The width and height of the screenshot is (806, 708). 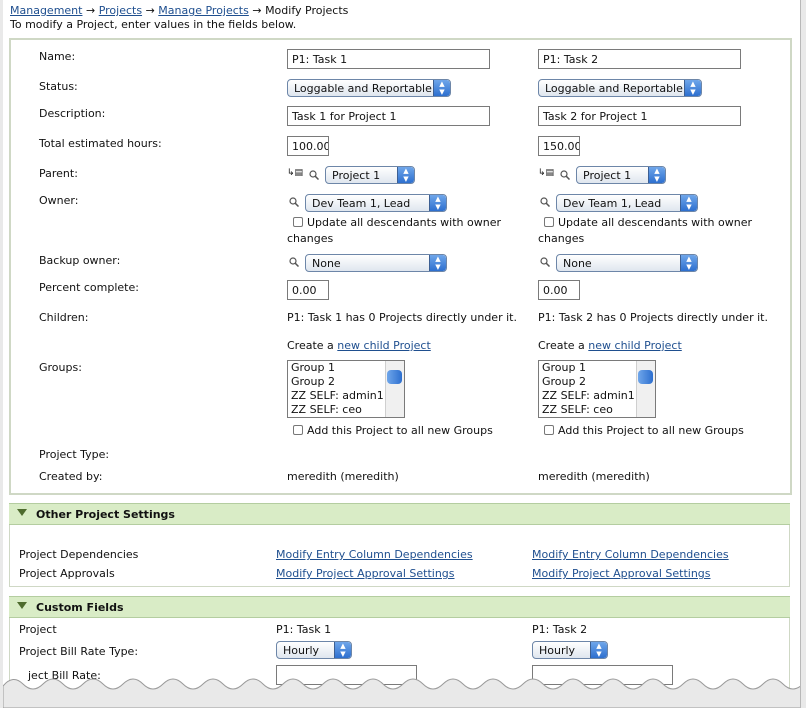 What do you see at coordinates (639, 116) in the screenshot?
I see `description-input-2: Task 2 for Project 1` at bounding box center [639, 116].